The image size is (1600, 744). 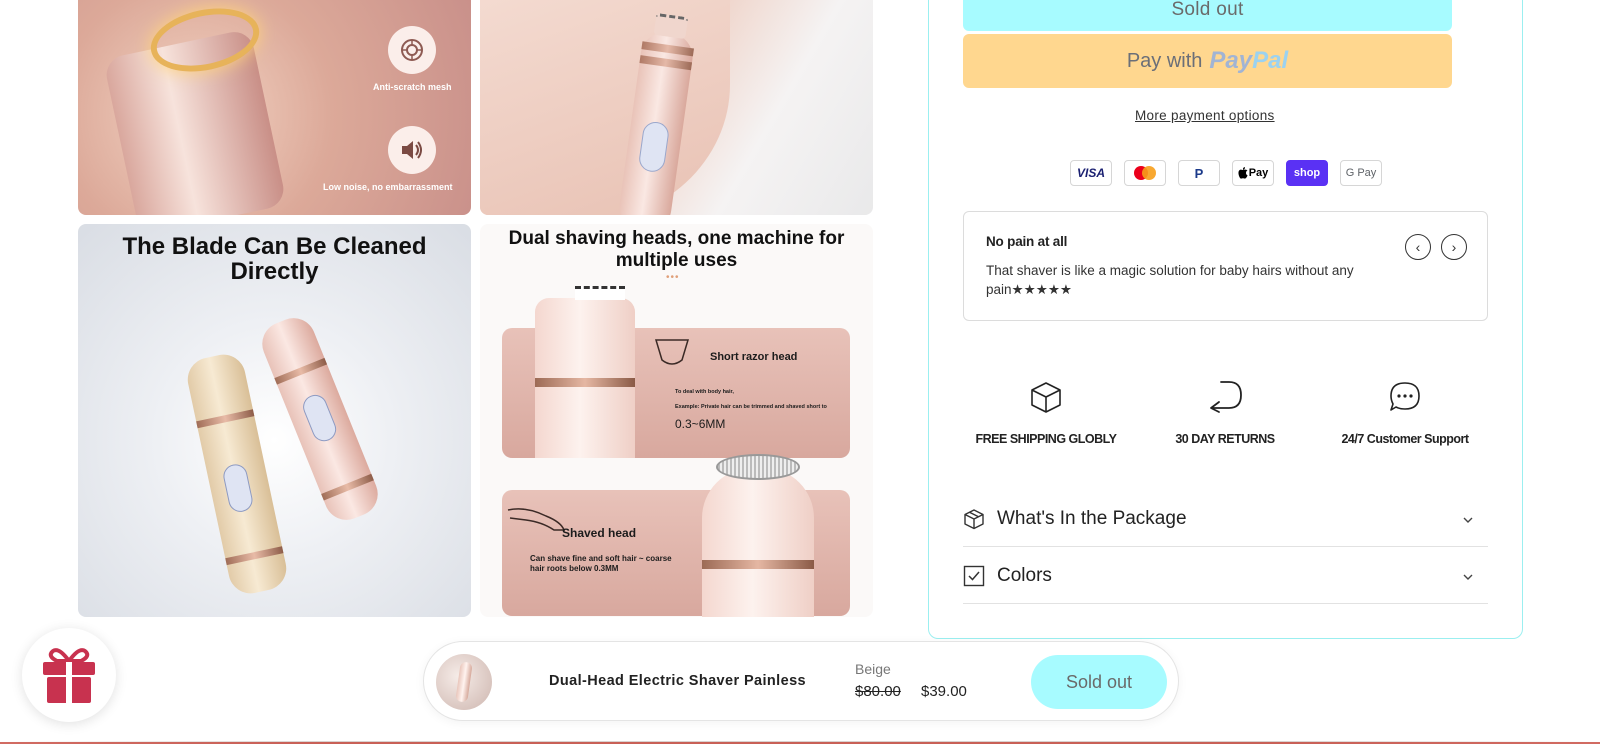 I want to click on shaver-head-image, so click(x=758, y=535).